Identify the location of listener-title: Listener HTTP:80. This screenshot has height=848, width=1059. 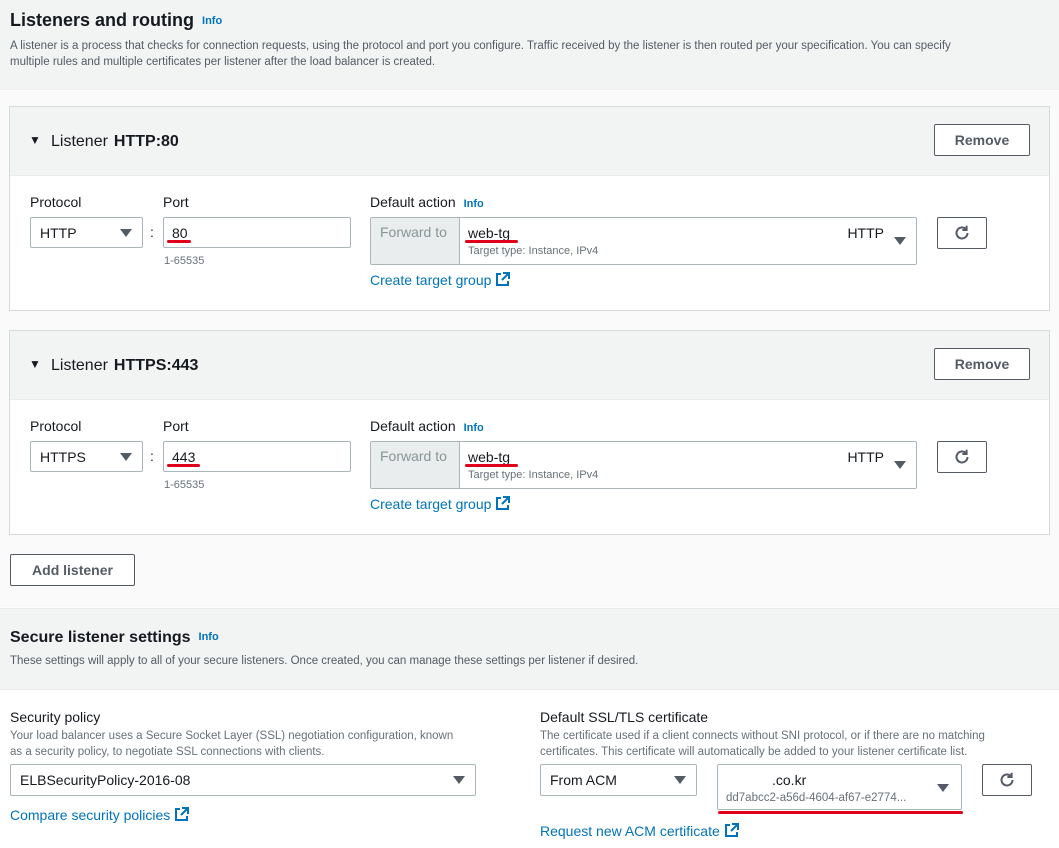
(115, 142).